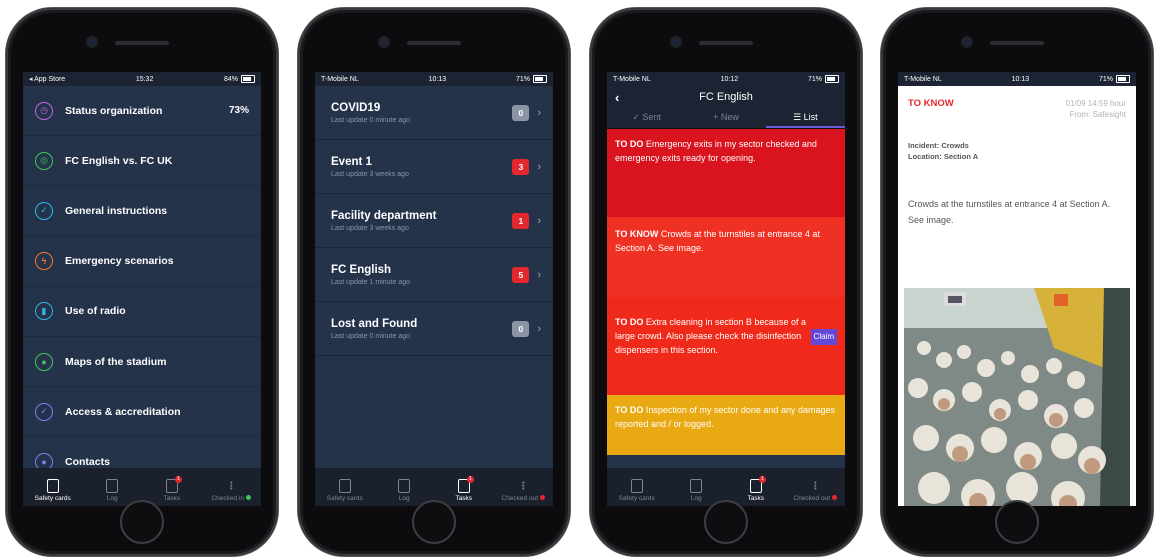 The height and width of the screenshot is (558, 1159). I want to click on menu-item: ◷ Status organization 73%, so click(142, 111).